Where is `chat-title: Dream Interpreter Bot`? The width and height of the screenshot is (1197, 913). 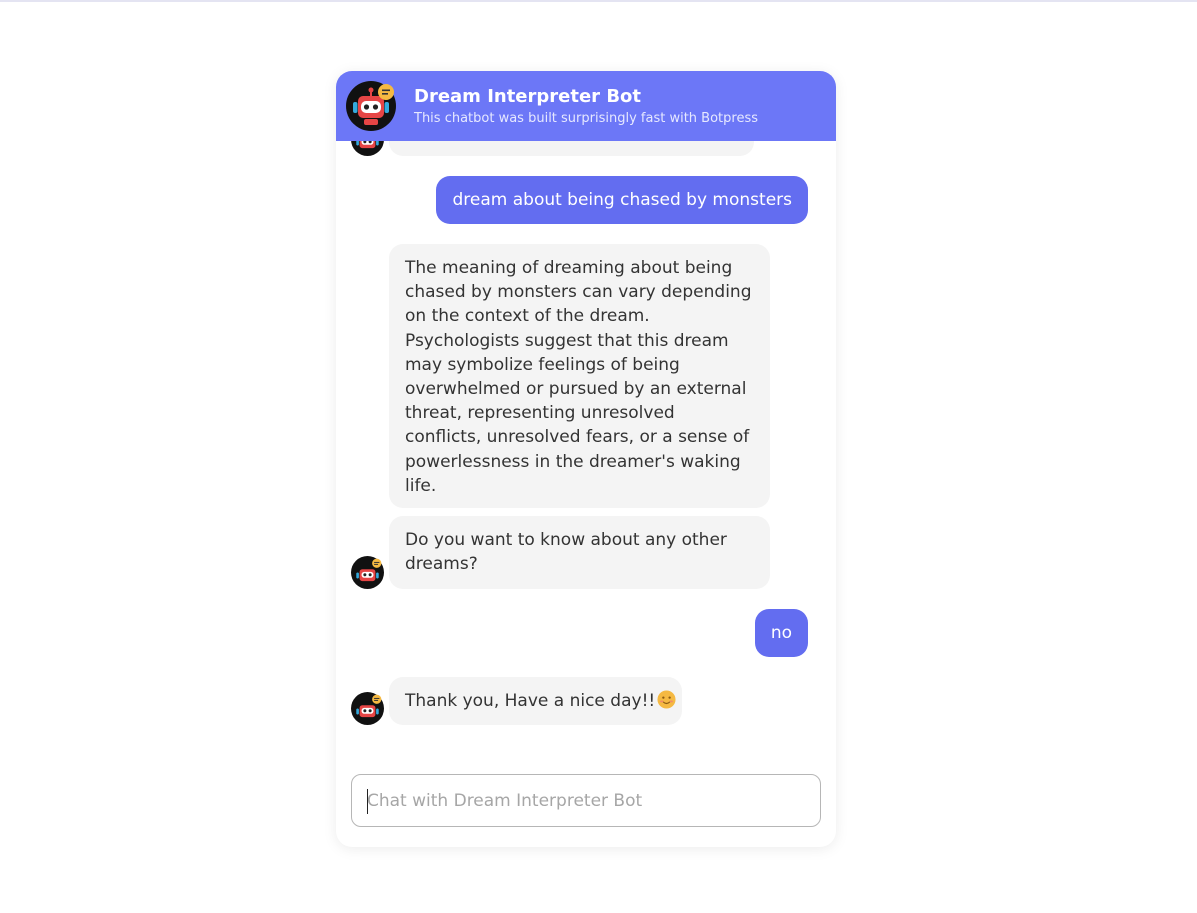
chat-title: Dream Interpreter Bot is located at coordinates (528, 96).